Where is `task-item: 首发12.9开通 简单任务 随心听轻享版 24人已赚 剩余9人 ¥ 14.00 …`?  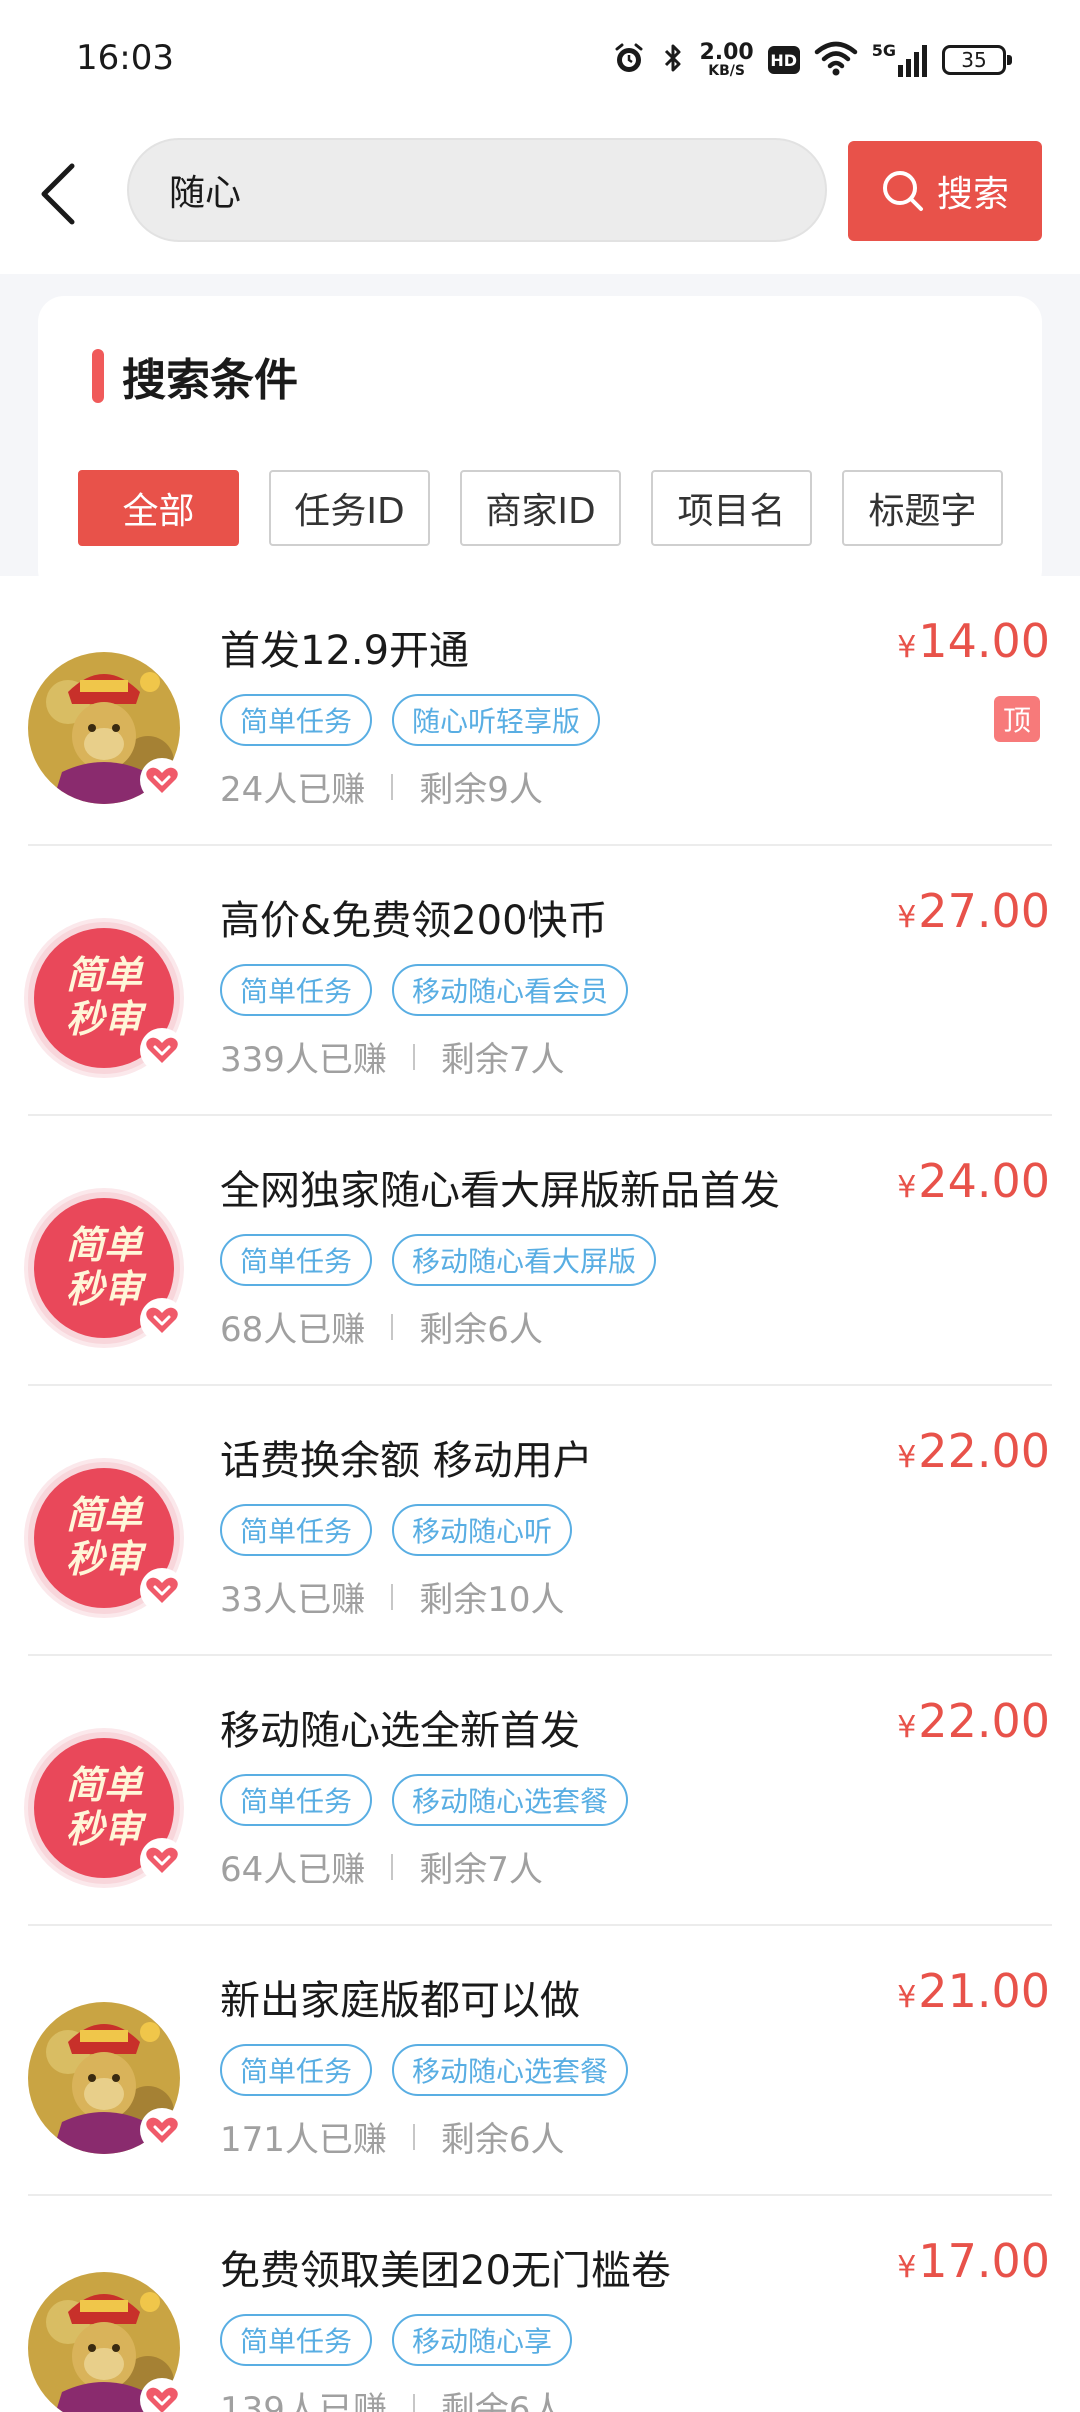
task-item: 首发12.9开通 简单任务 随心听轻享版 24人已赚 剩余9人 ¥ 14.00 … is located at coordinates (540, 711).